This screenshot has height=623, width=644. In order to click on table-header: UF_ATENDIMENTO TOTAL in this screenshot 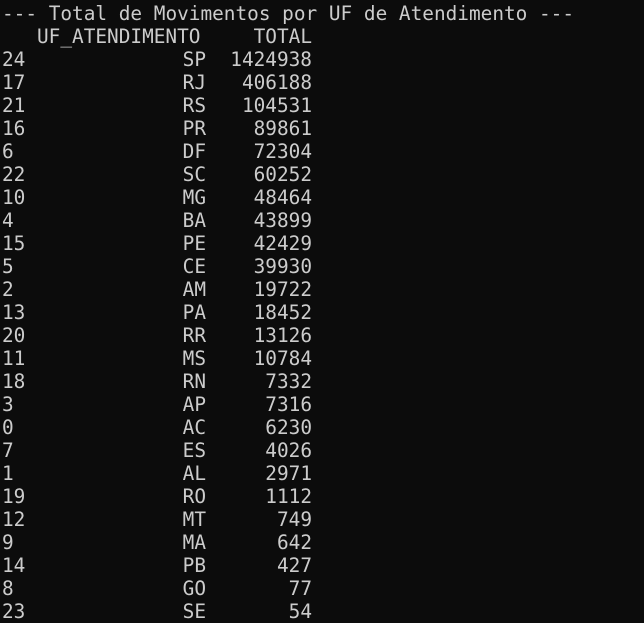, I will do `click(322, 36)`.